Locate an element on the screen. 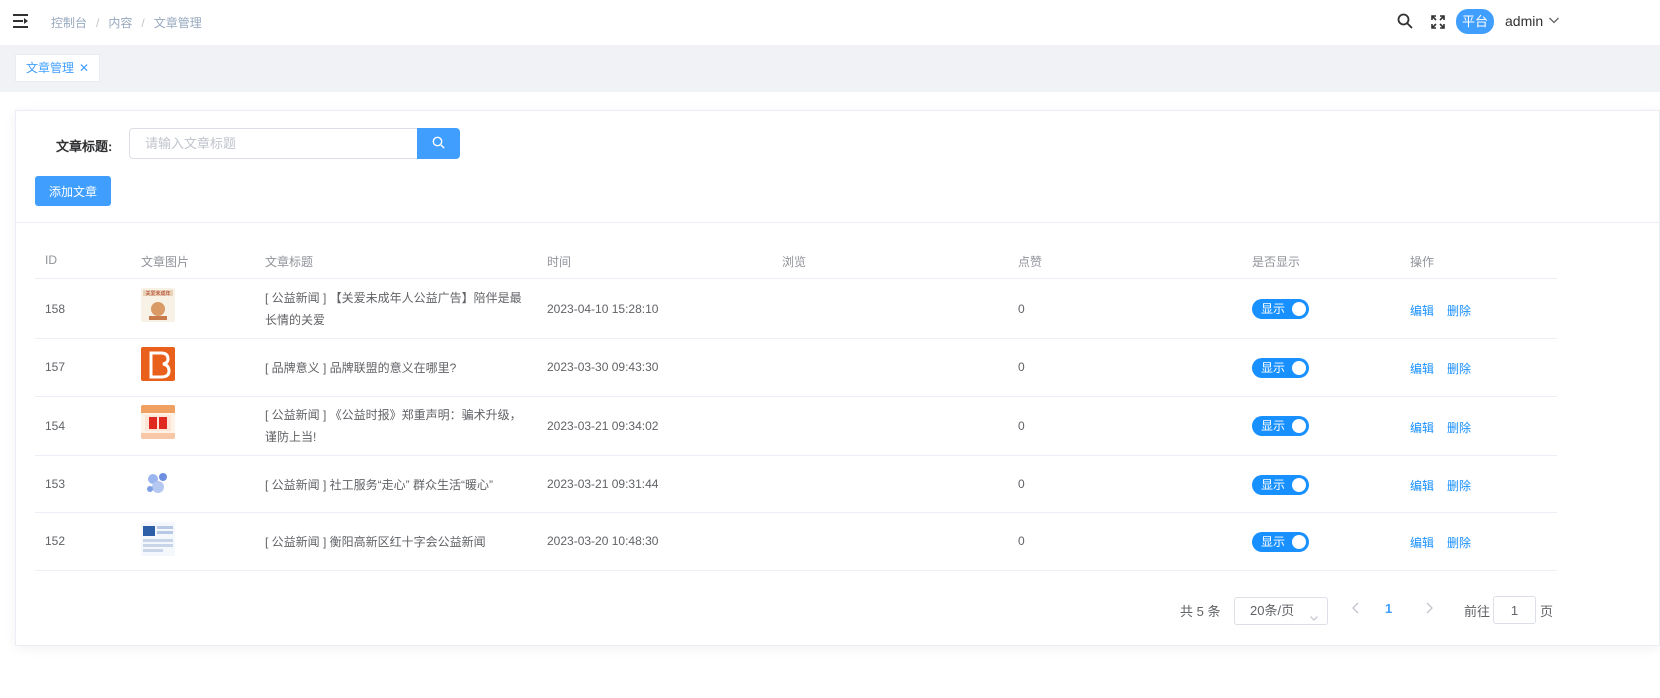  hamburger-menu-icon is located at coordinates (21, 21).